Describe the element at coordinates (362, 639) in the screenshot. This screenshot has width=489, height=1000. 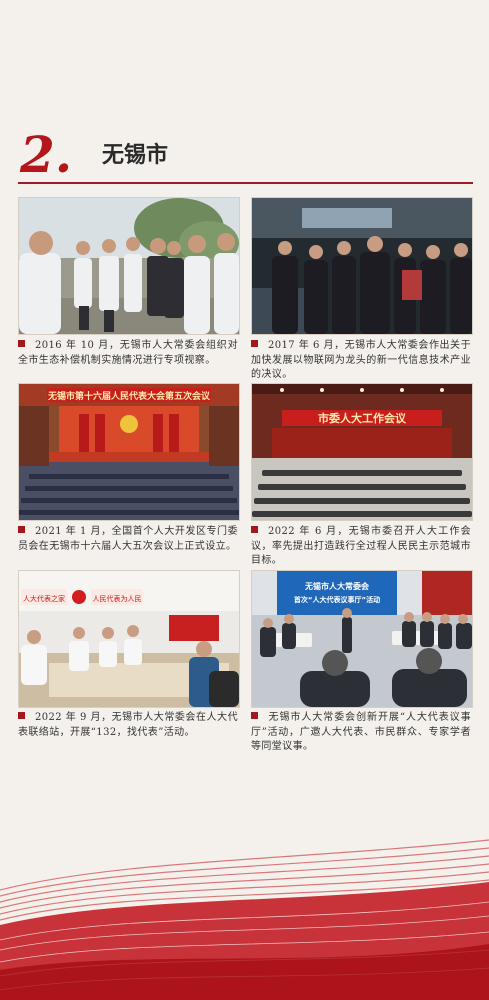
I see `photo-deliberation-hall: 无锡市人大常委会 首次“人大代表议事厅”活动` at that location.